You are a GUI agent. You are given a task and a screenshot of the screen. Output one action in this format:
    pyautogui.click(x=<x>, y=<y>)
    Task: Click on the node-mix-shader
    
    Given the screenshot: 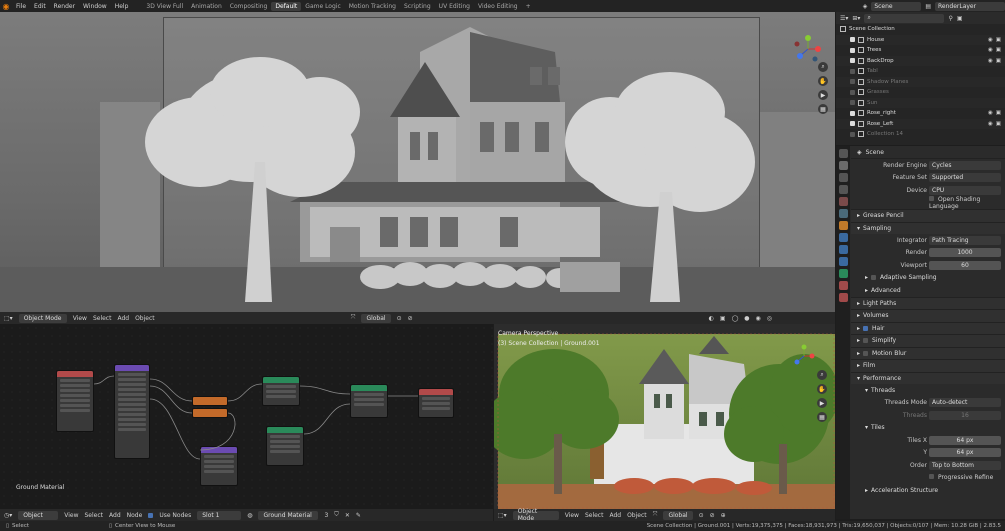 What is the action you would take?
    pyautogui.click(x=369, y=401)
    